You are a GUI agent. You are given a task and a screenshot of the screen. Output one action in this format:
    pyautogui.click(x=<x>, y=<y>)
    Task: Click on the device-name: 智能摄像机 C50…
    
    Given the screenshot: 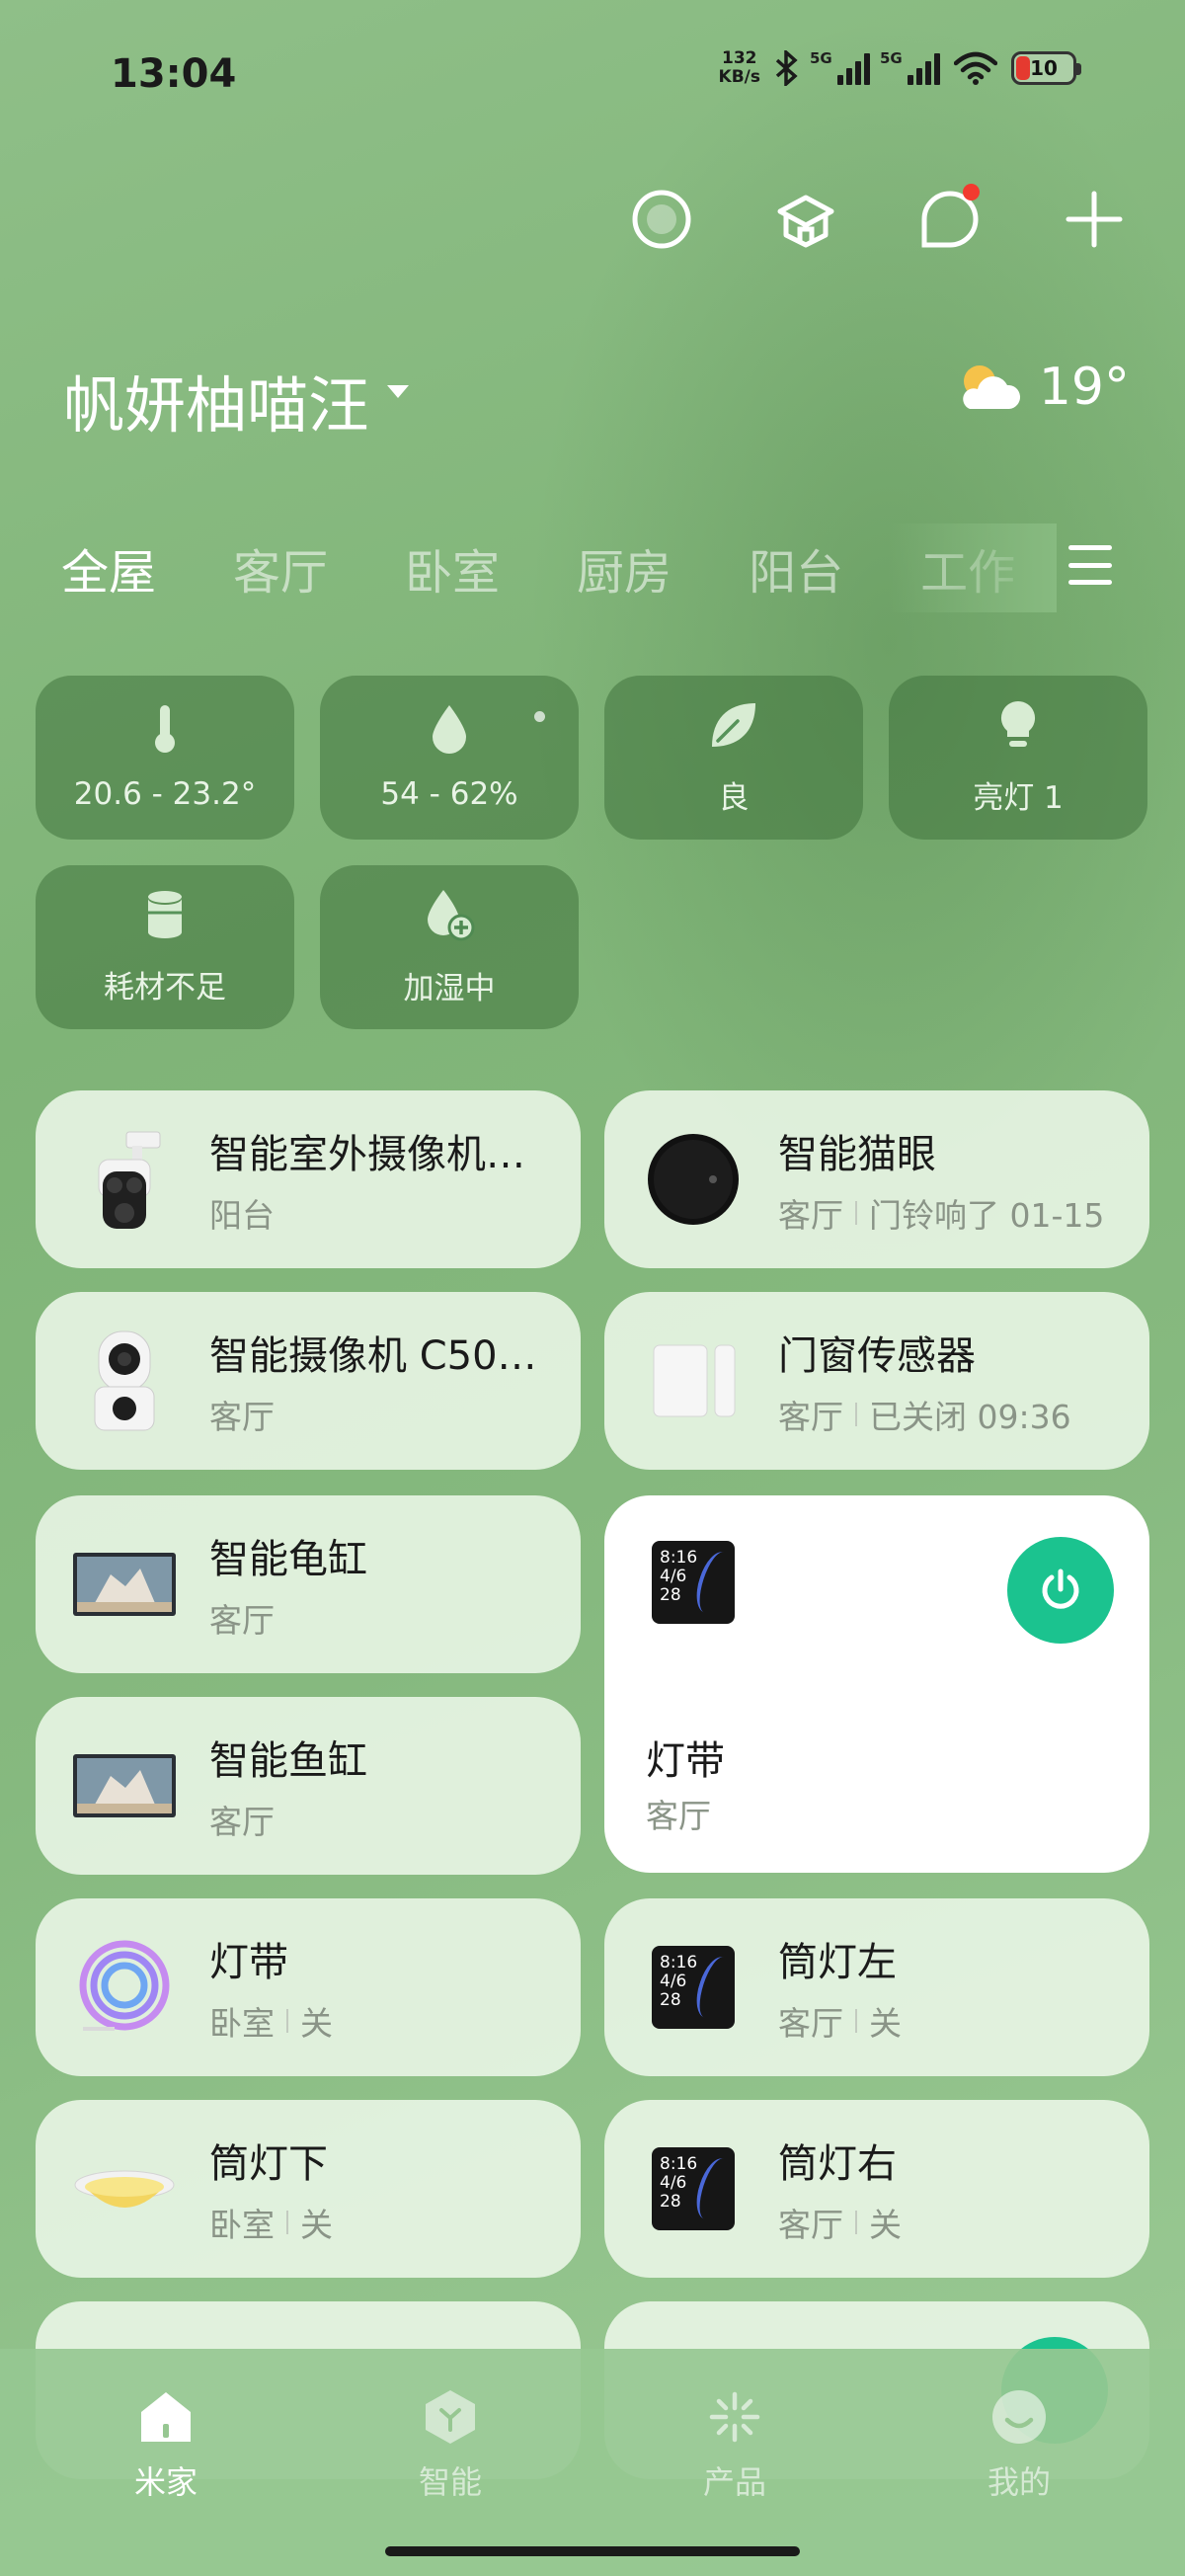 What is the action you would take?
    pyautogui.click(x=373, y=1356)
    